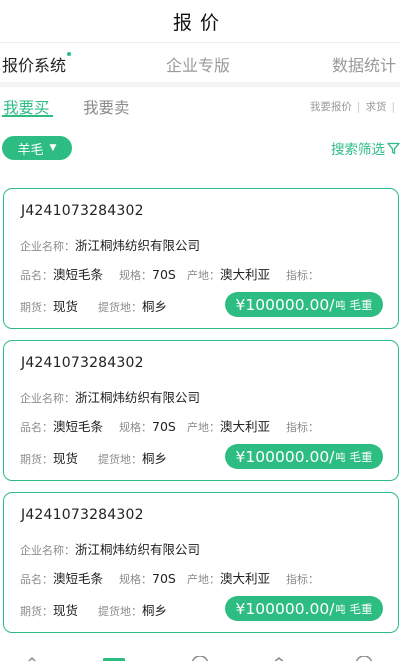 Image resolution: width=400 pixels, height=661 pixels. Describe the element at coordinates (34, 65) in the screenshot. I see `tab-label: 报价系统` at that location.